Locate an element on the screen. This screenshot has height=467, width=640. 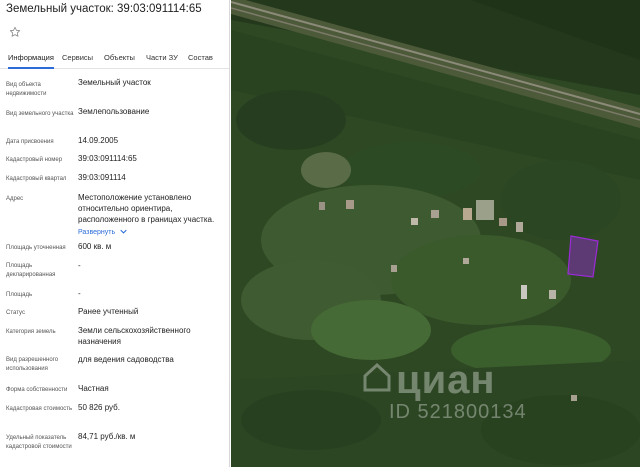
row-label: Площадь уточненная is located at coordinates (36, 248).